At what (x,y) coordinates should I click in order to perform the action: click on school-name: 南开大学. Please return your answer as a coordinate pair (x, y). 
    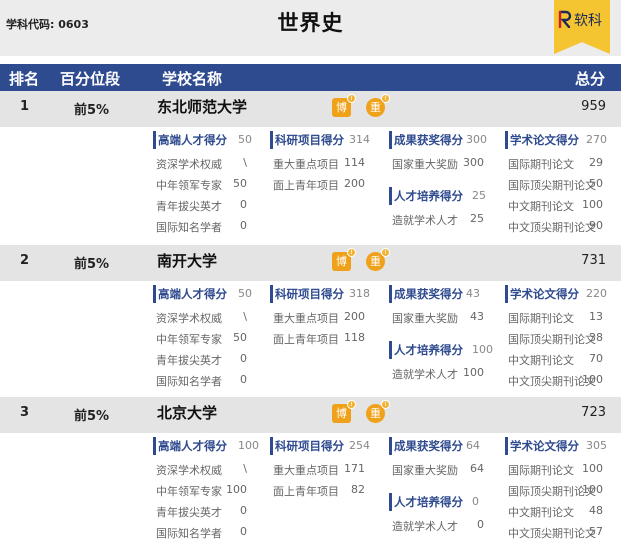
    Looking at the image, I should click on (187, 260).